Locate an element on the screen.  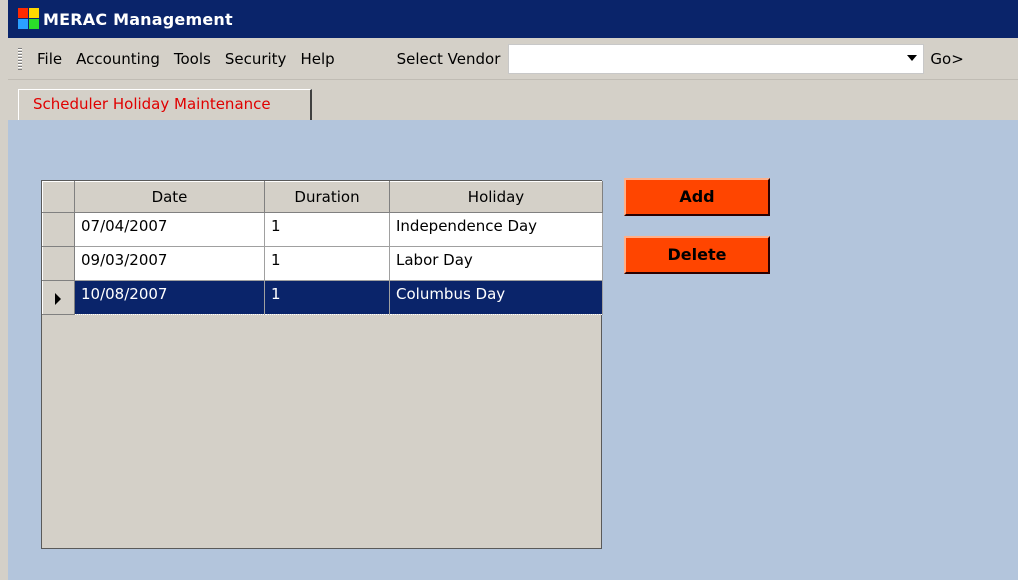
menu-file: File is located at coordinates (49, 59).